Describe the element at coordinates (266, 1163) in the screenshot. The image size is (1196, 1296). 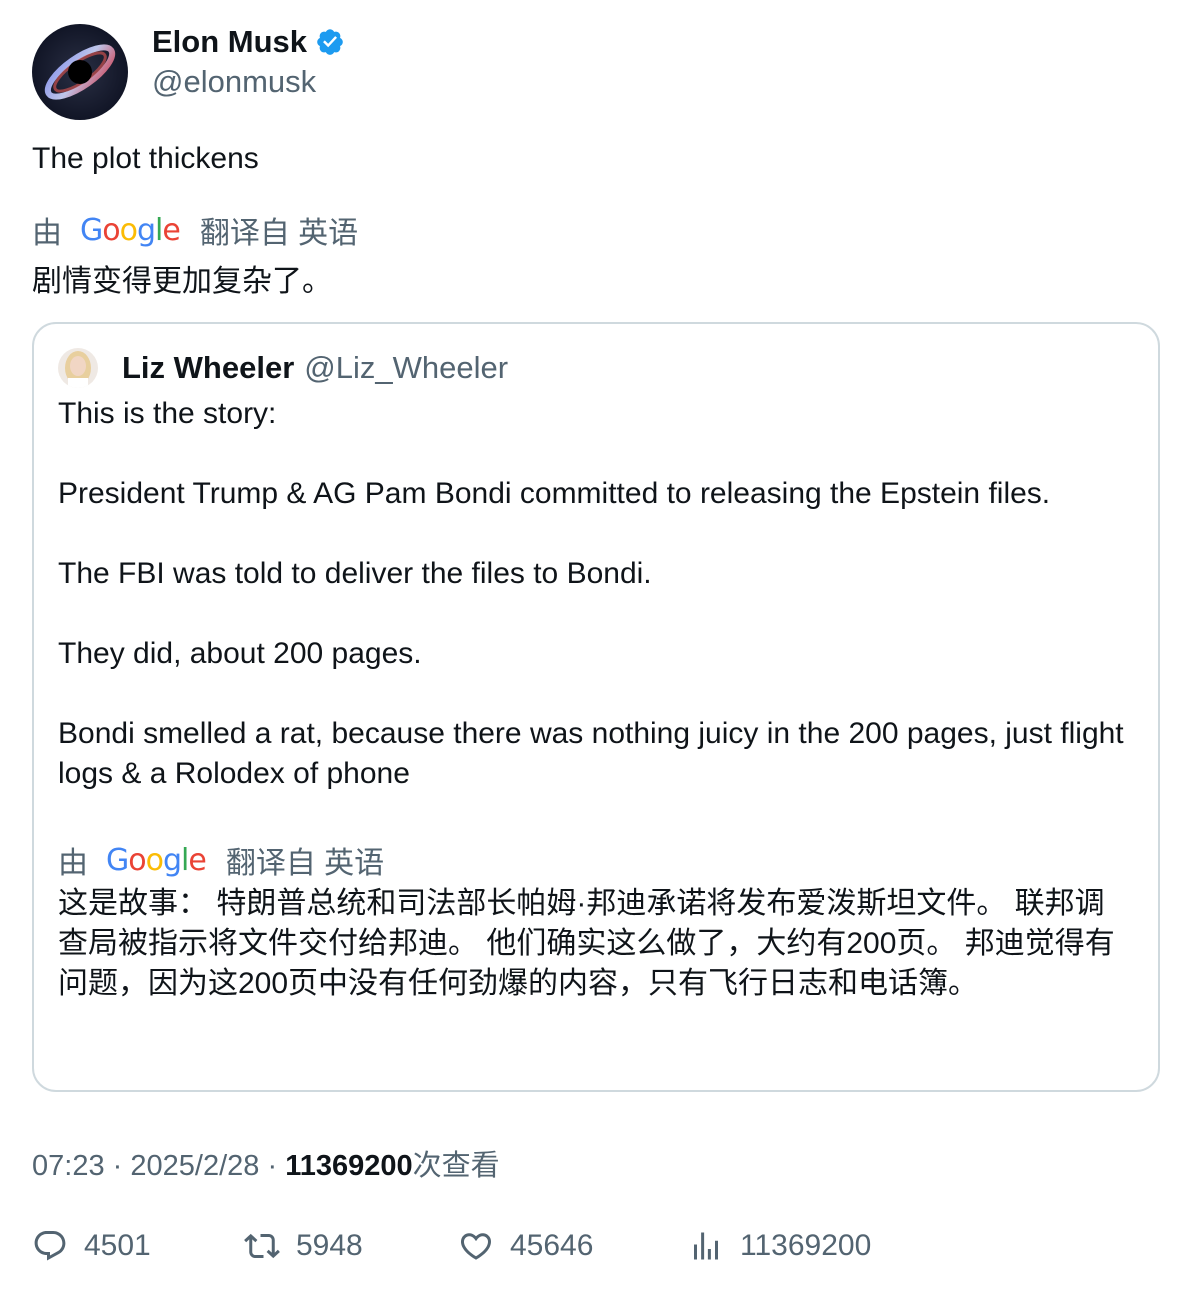
I see `tweet-meta: 07:23 · 2025/2/28 · 11369200次查看` at that location.